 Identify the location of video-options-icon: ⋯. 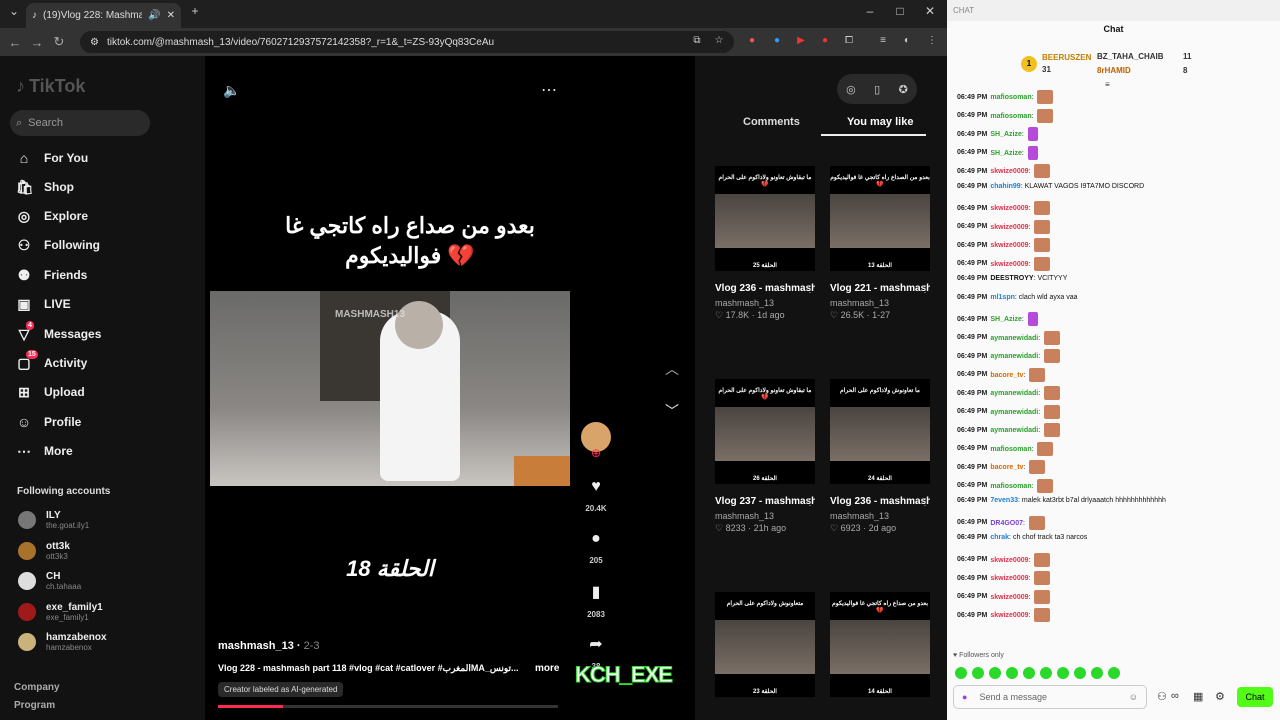
(549, 90).